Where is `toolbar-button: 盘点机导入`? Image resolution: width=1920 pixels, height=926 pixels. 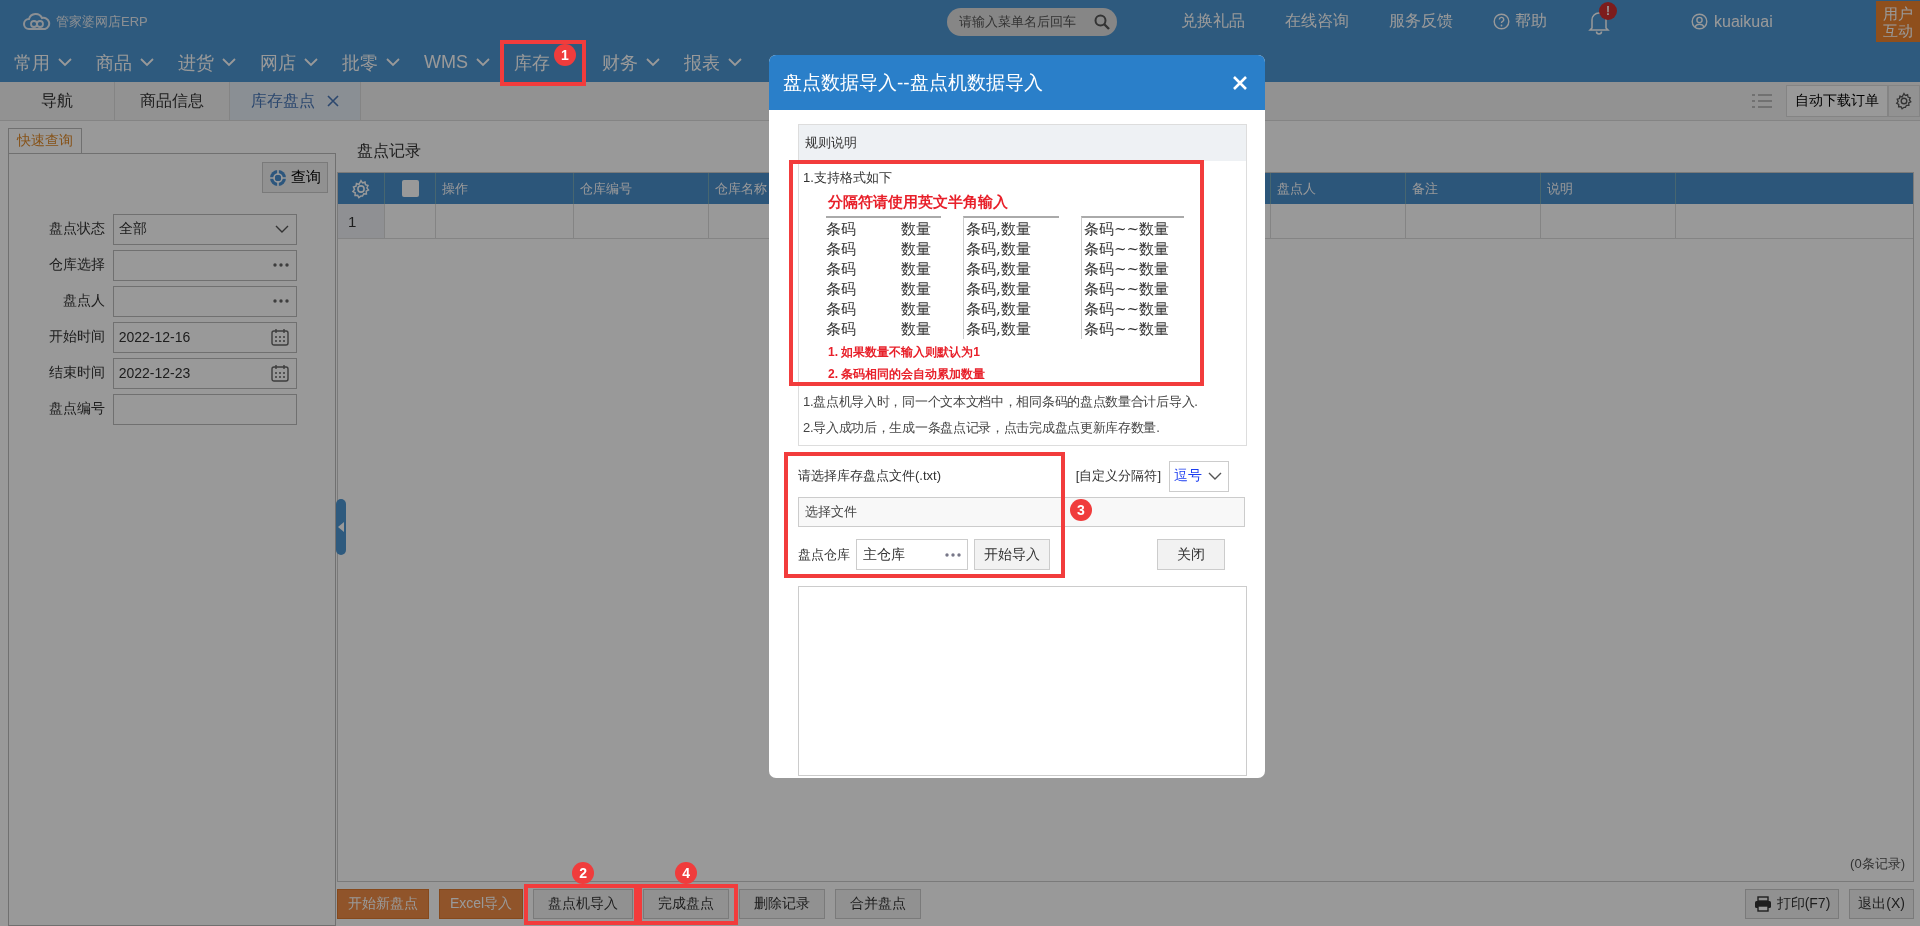
toolbar-button: 盘点机导入 is located at coordinates (583, 904).